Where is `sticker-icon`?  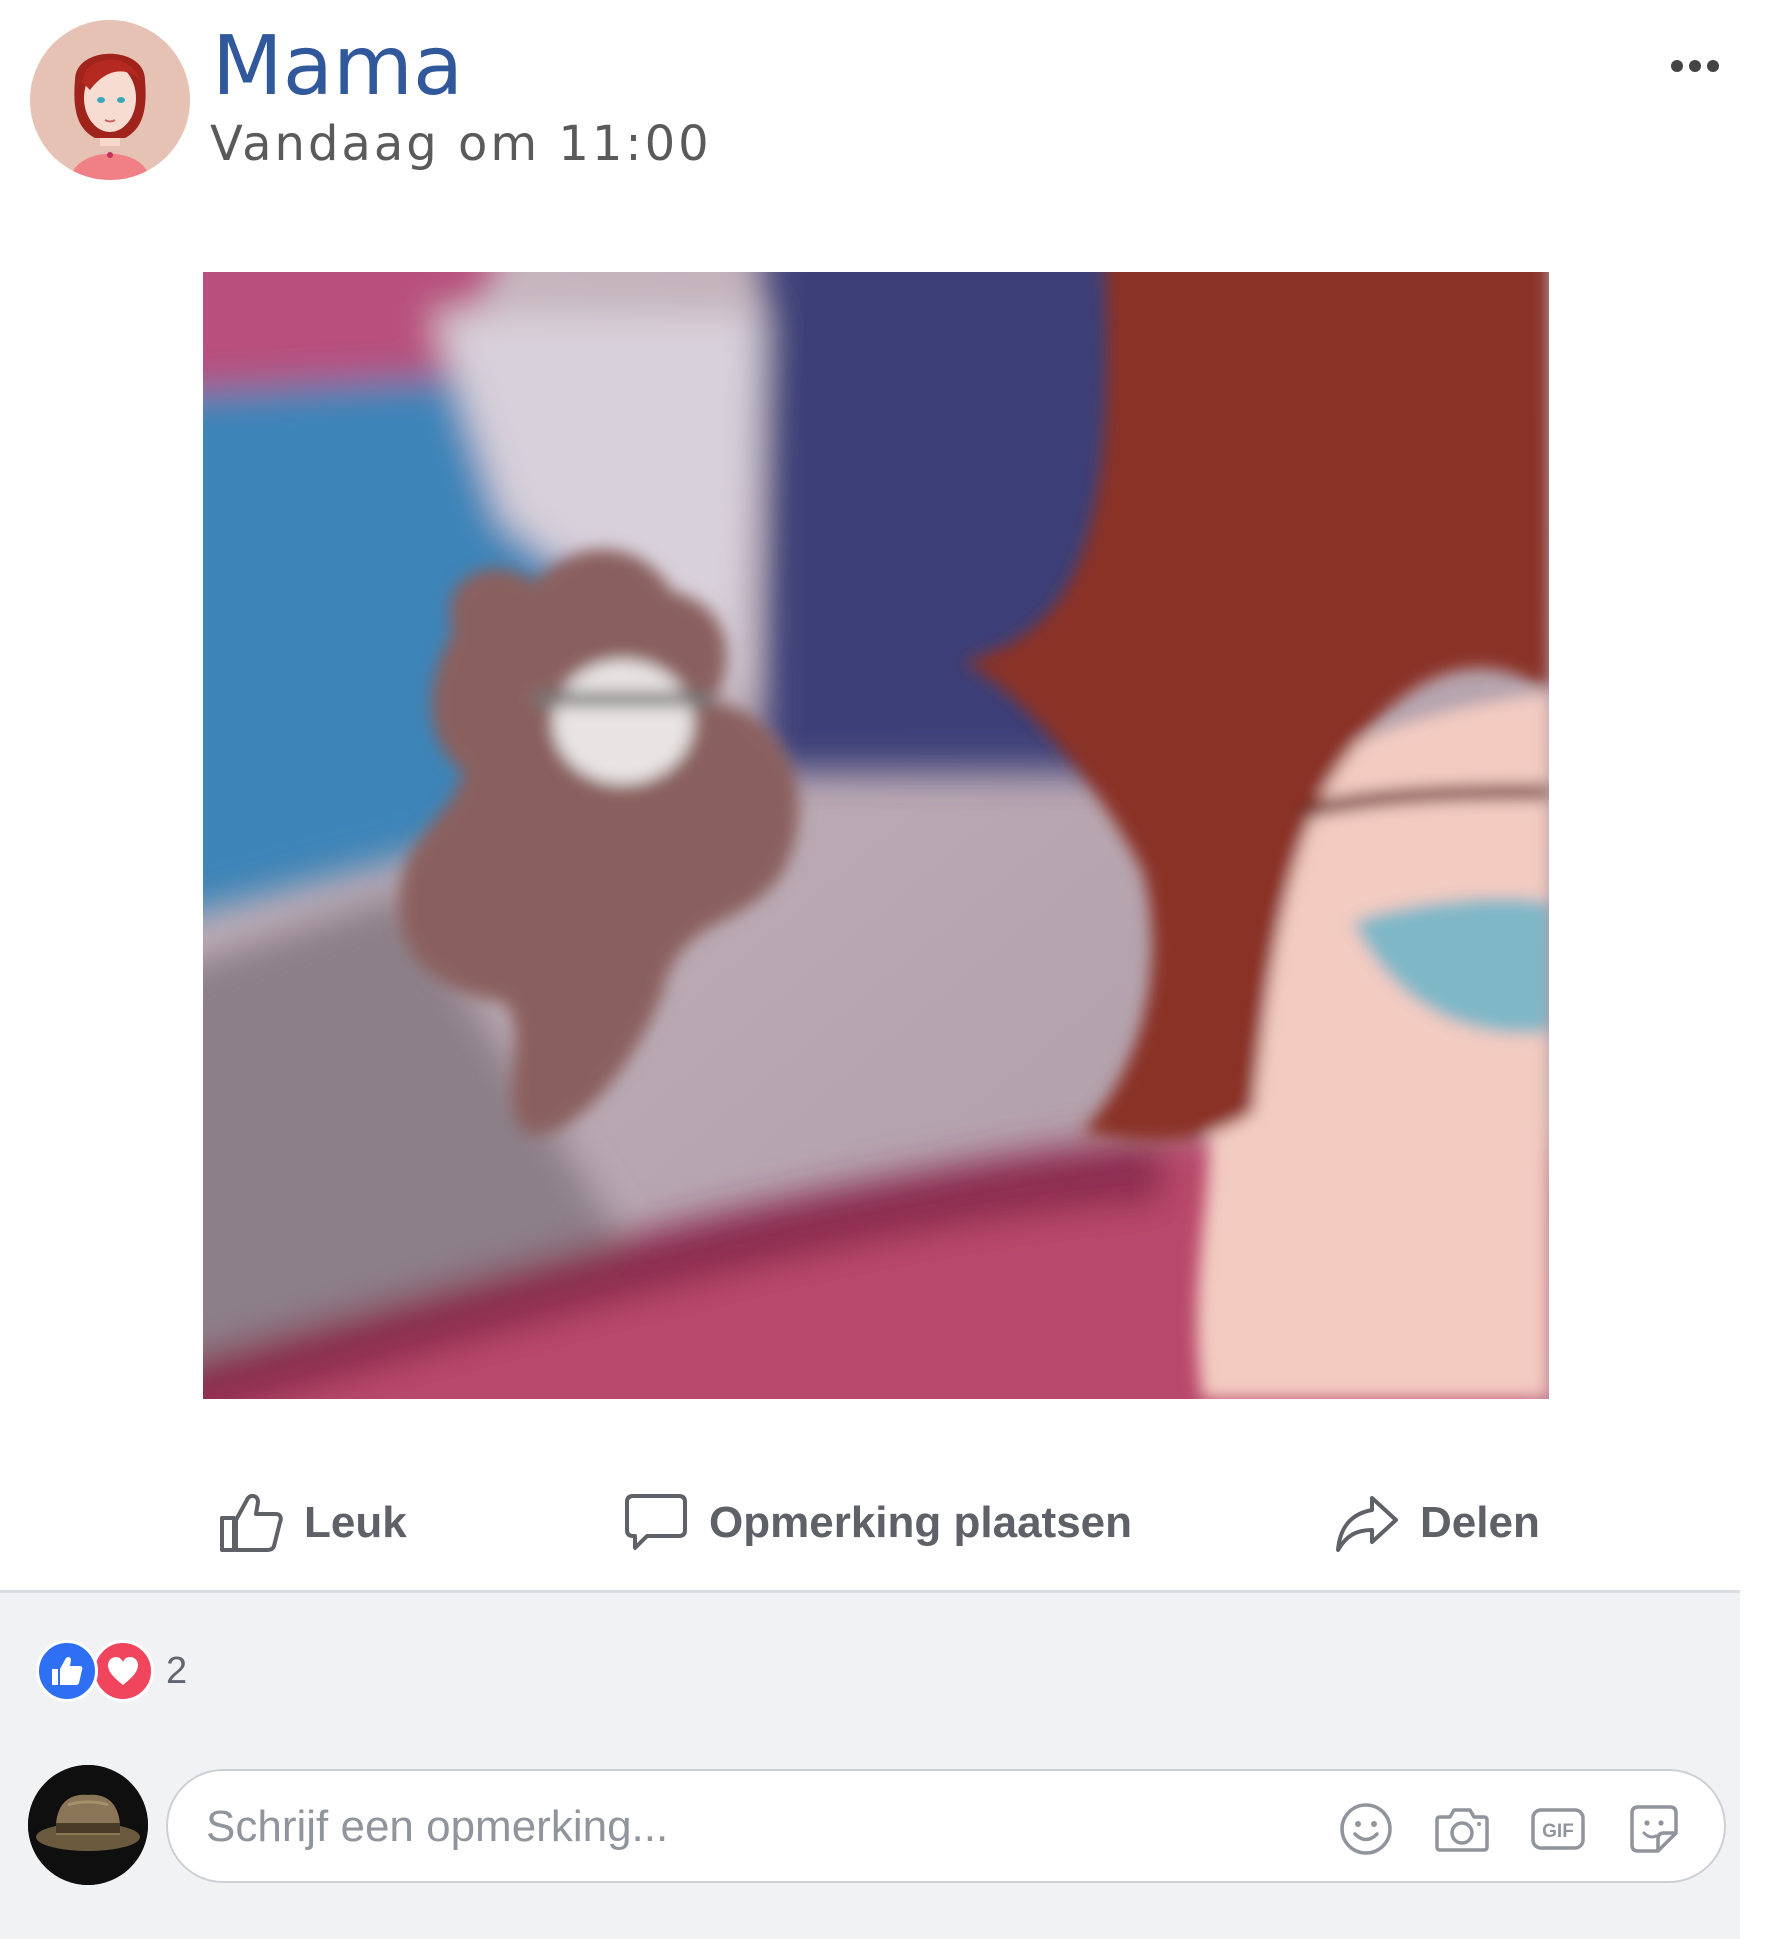
sticker-icon is located at coordinates (1654, 1829).